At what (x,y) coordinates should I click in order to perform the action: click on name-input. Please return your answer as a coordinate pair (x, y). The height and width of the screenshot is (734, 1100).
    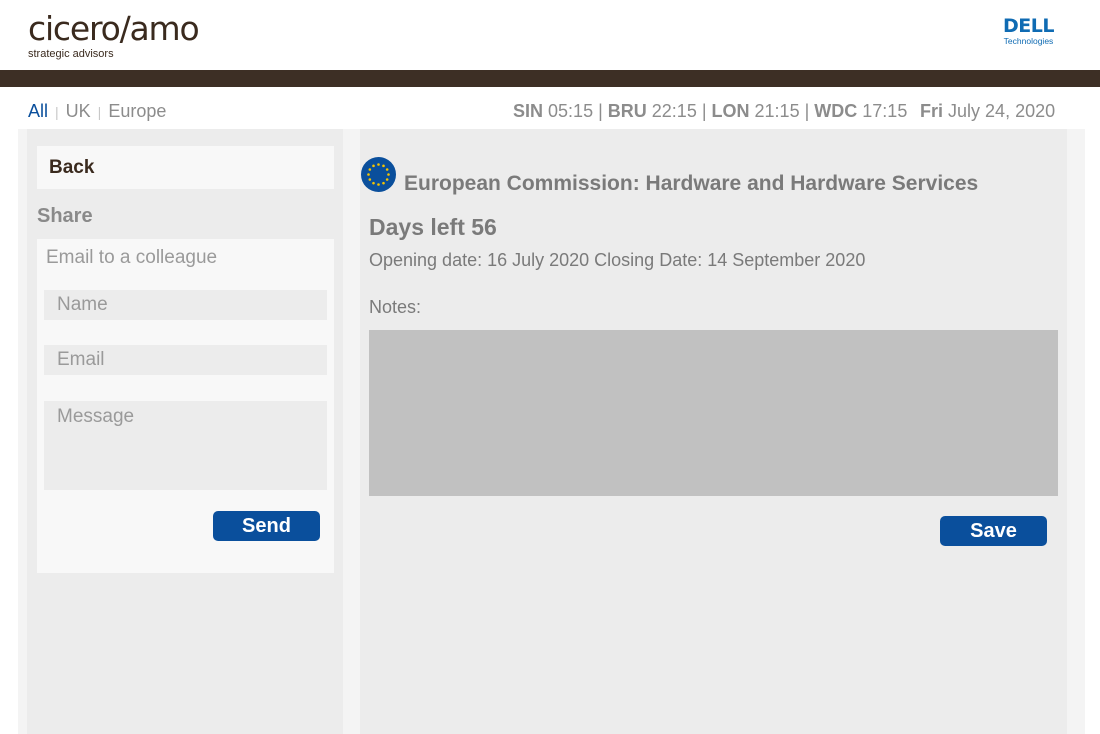
    Looking at the image, I should click on (185, 305).